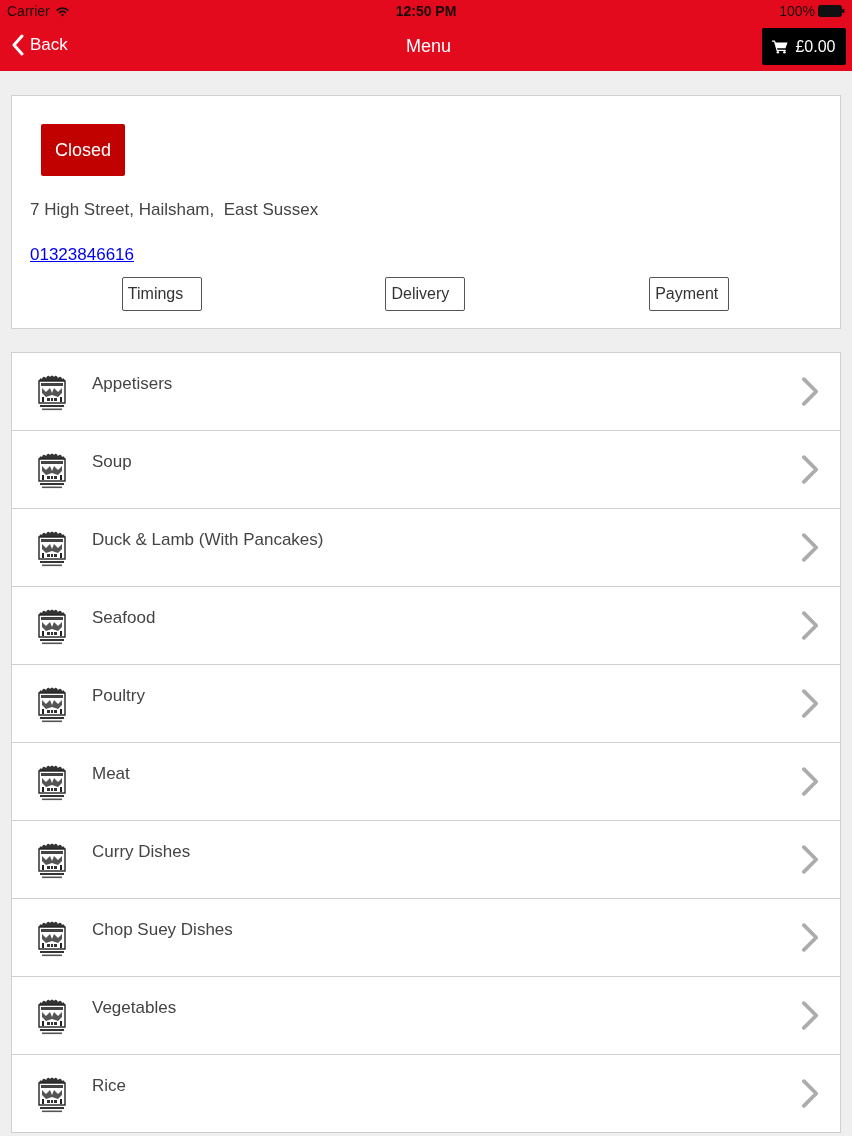 This screenshot has width=852, height=1136. I want to click on info-button: Delivery, so click(425, 294).